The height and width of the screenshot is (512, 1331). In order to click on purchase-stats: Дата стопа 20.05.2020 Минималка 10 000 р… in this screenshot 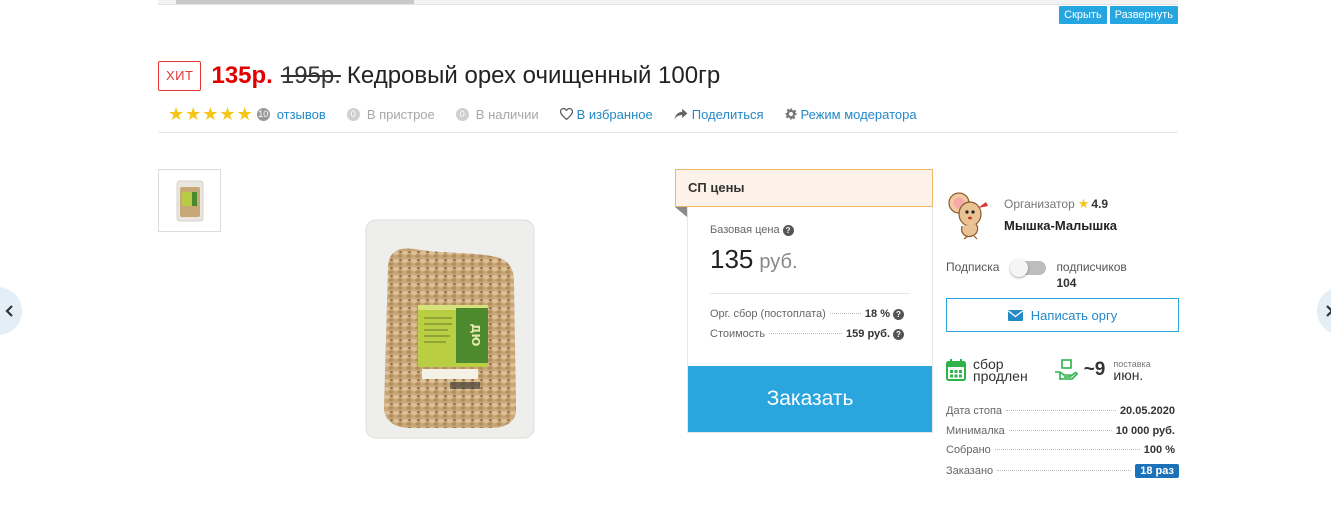, I will do `click(1062, 444)`.